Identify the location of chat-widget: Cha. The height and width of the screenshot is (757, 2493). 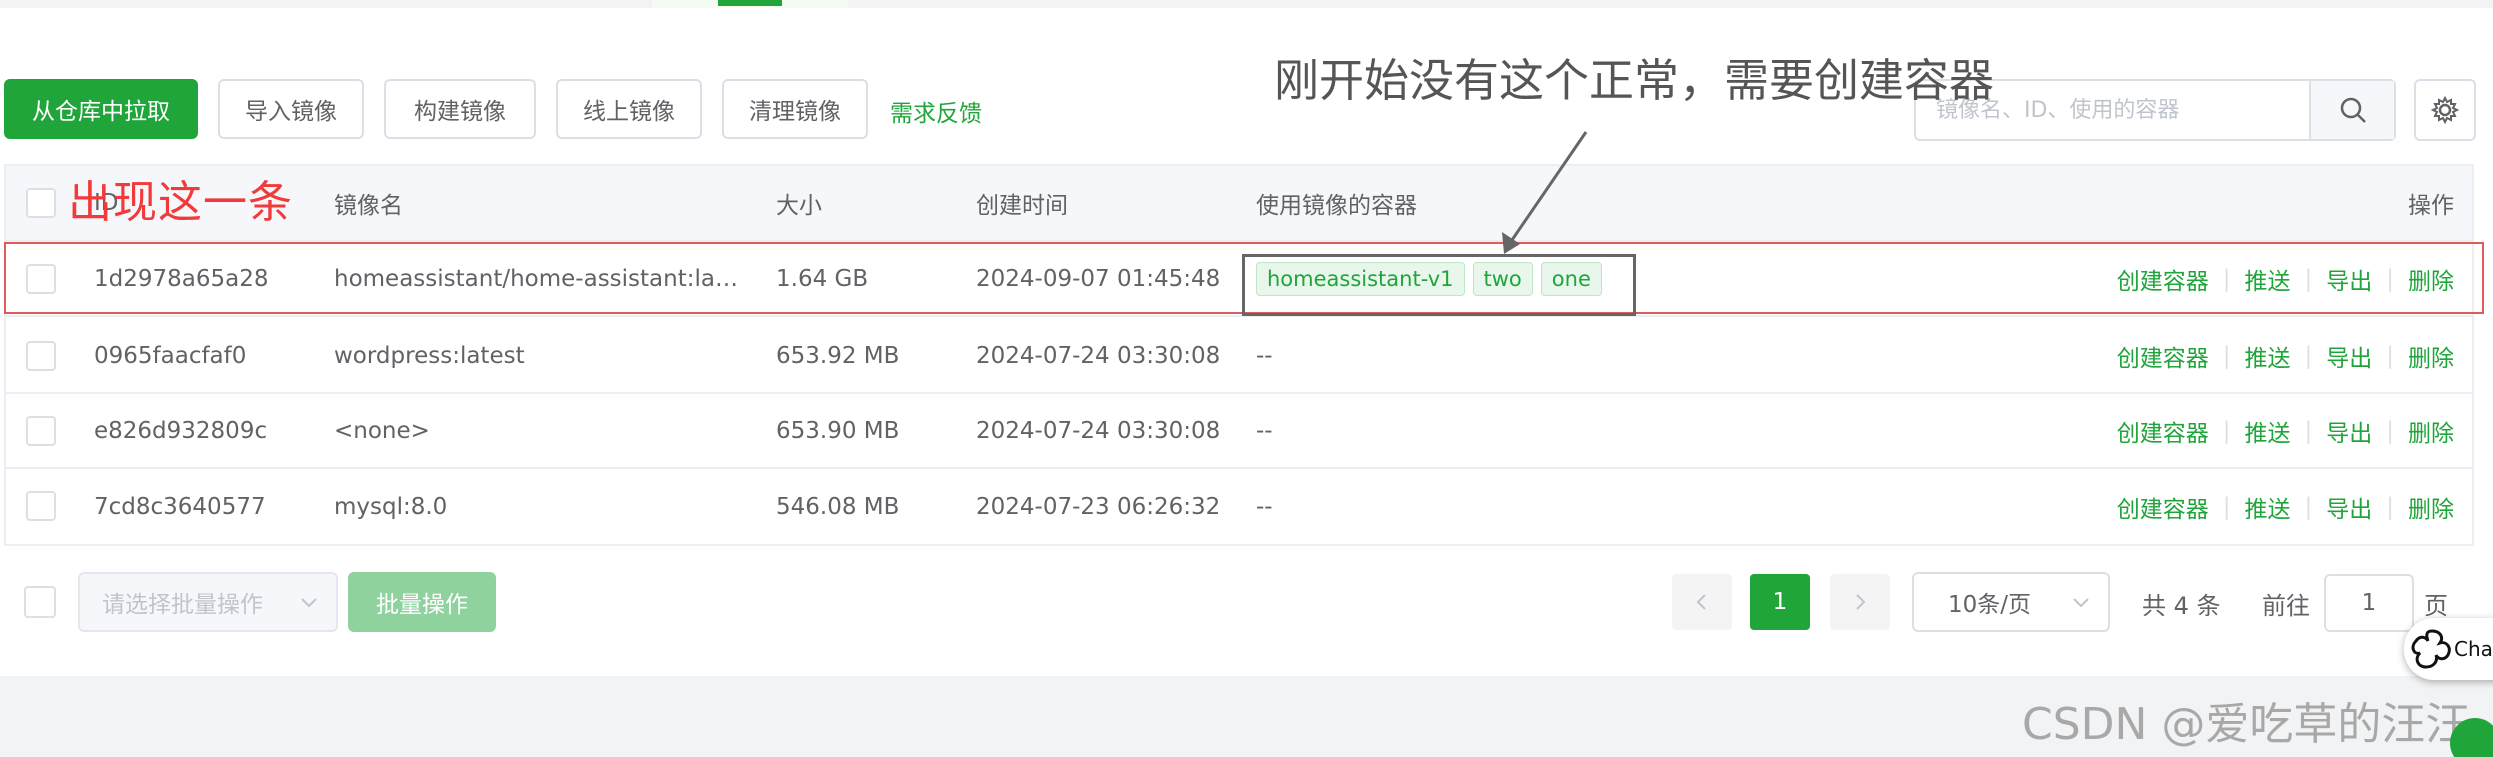
(2448, 649).